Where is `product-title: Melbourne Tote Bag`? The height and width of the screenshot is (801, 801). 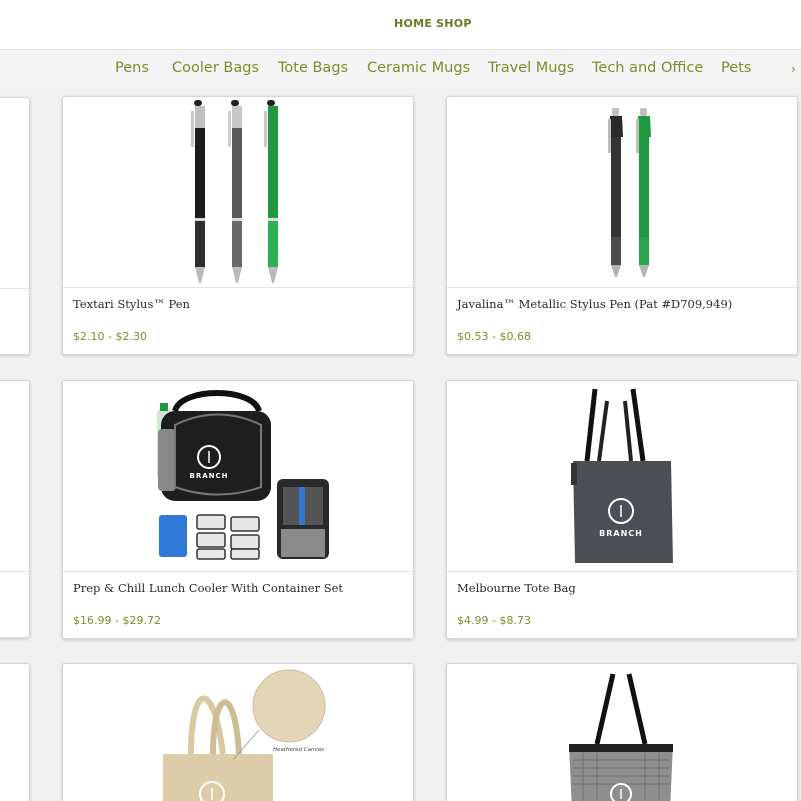
product-title: Melbourne Tote Bag is located at coordinates (516, 588).